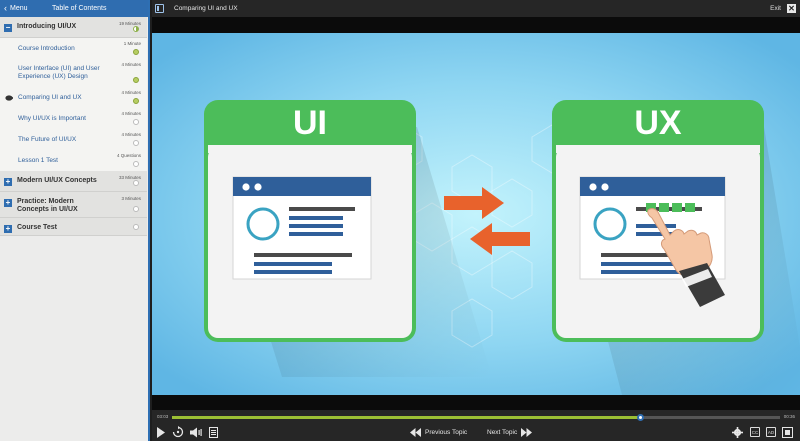 The height and width of the screenshot is (441, 800). Describe the element at coordinates (129, 177) in the screenshot. I see `section-duration: 33 Minutes` at that location.